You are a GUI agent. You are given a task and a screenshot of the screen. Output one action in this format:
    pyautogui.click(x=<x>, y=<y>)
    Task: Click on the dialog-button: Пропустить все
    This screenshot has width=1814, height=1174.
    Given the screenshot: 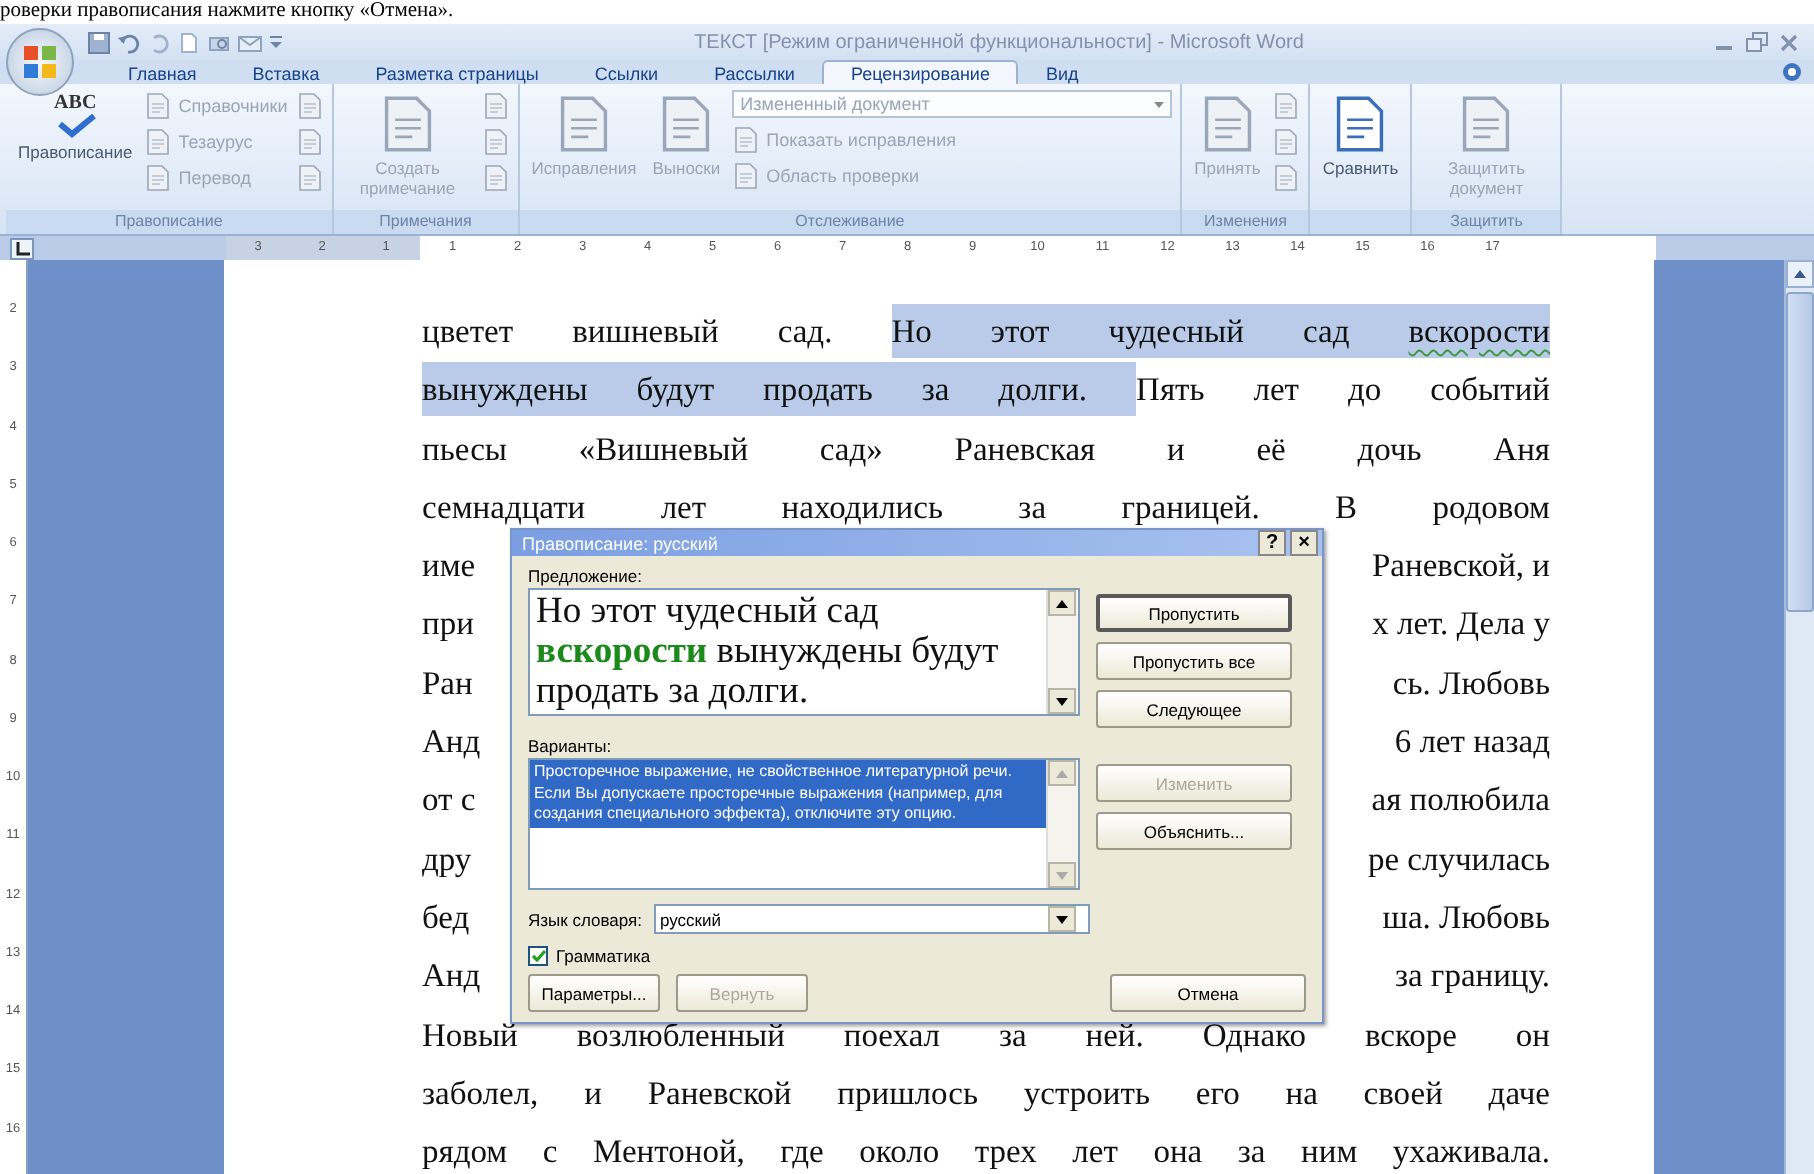 What is the action you would take?
    pyautogui.click(x=1194, y=661)
    